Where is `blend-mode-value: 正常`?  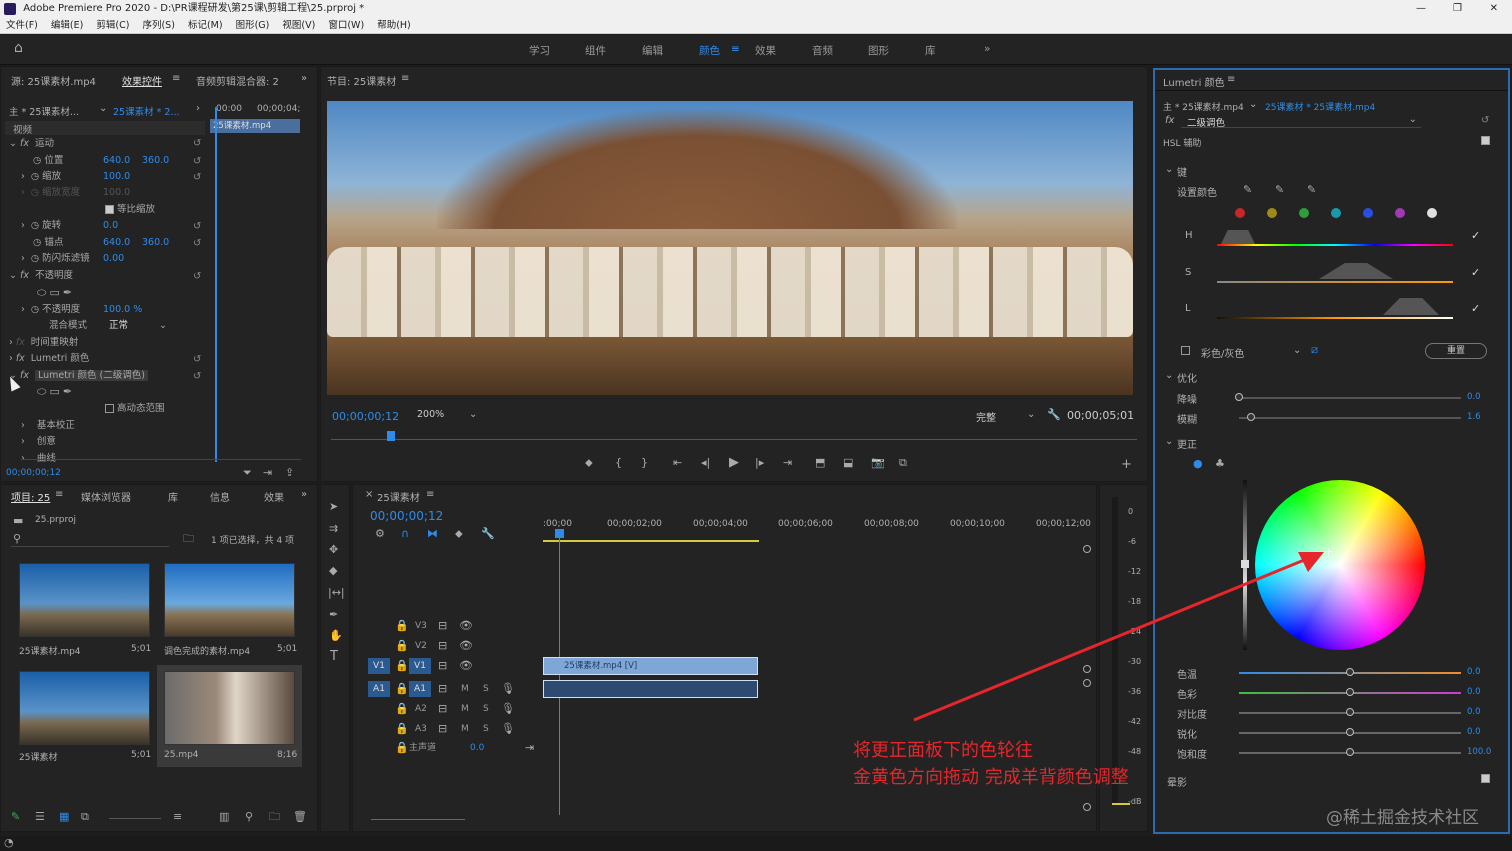 blend-mode-value: 正常 is located at coordinates (118, 326).